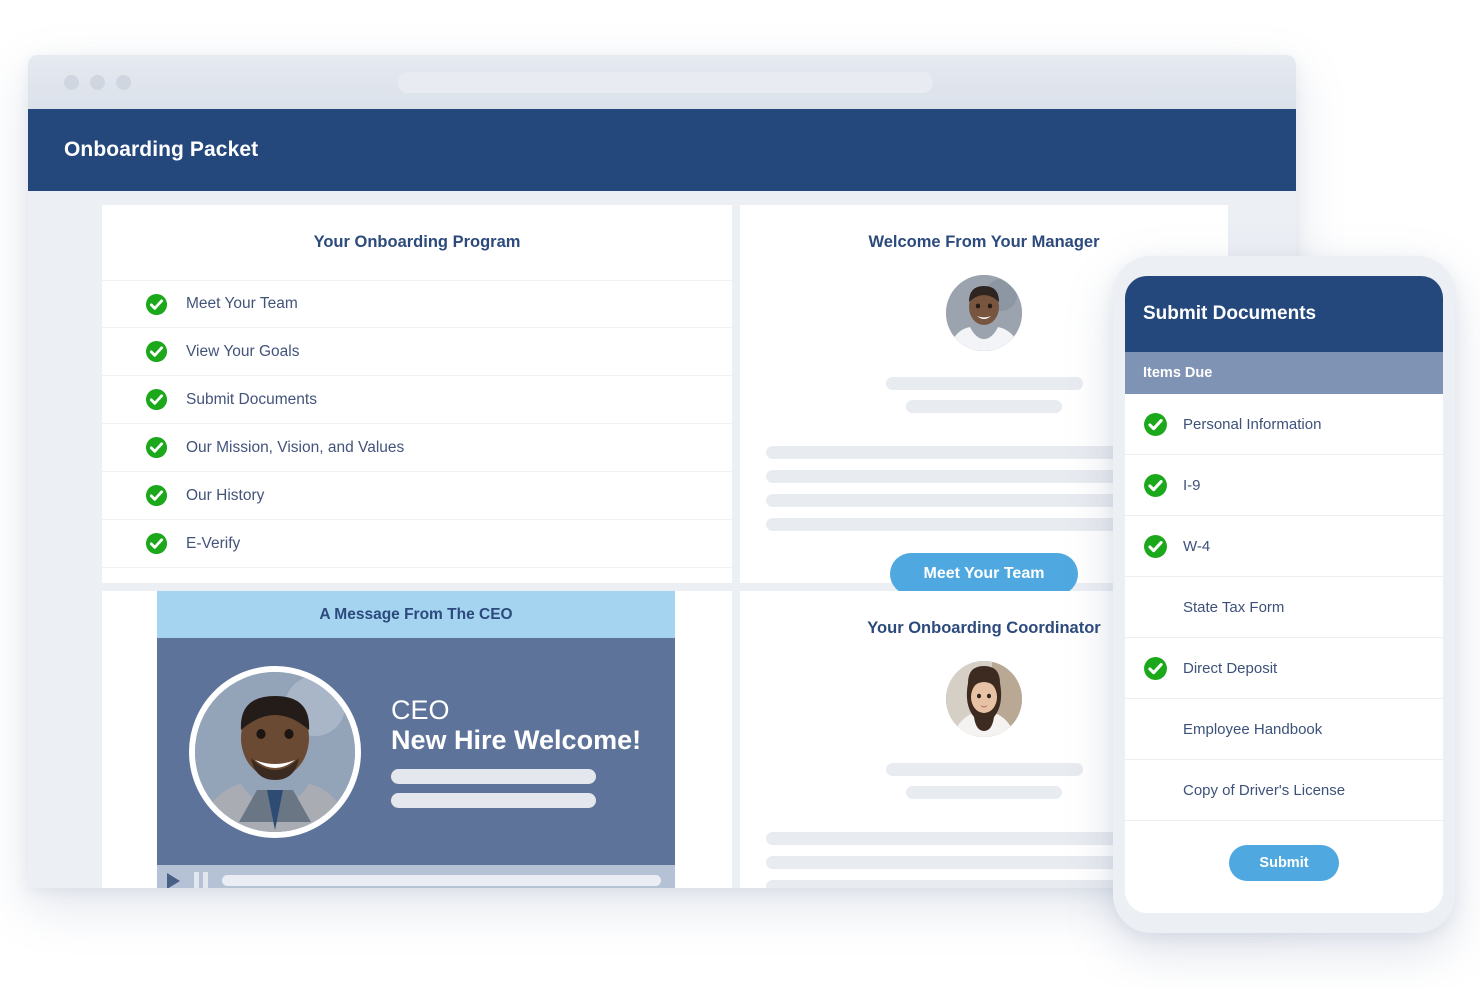 The image size is (1480, 987). Describe the element at coordinates (1264, 790) in the screenshot. I see `list-item-label: Copy of Driver's License` at that location.